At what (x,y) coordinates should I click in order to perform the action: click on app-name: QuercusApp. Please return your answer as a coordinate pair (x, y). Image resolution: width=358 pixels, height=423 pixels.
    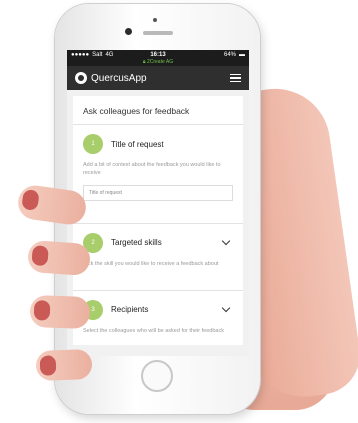
    Looking at the image, I should click on (119, 78).